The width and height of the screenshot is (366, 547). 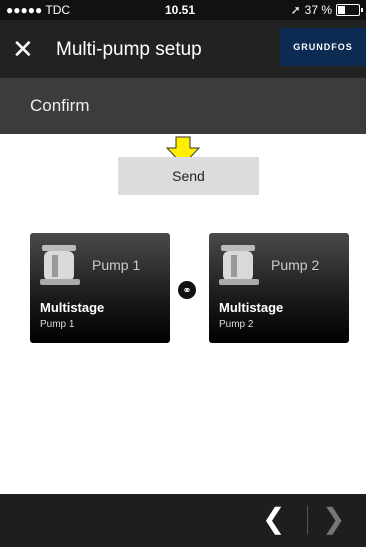 I want to click on pump-name: Pump 1, so click(x=116, y=265).